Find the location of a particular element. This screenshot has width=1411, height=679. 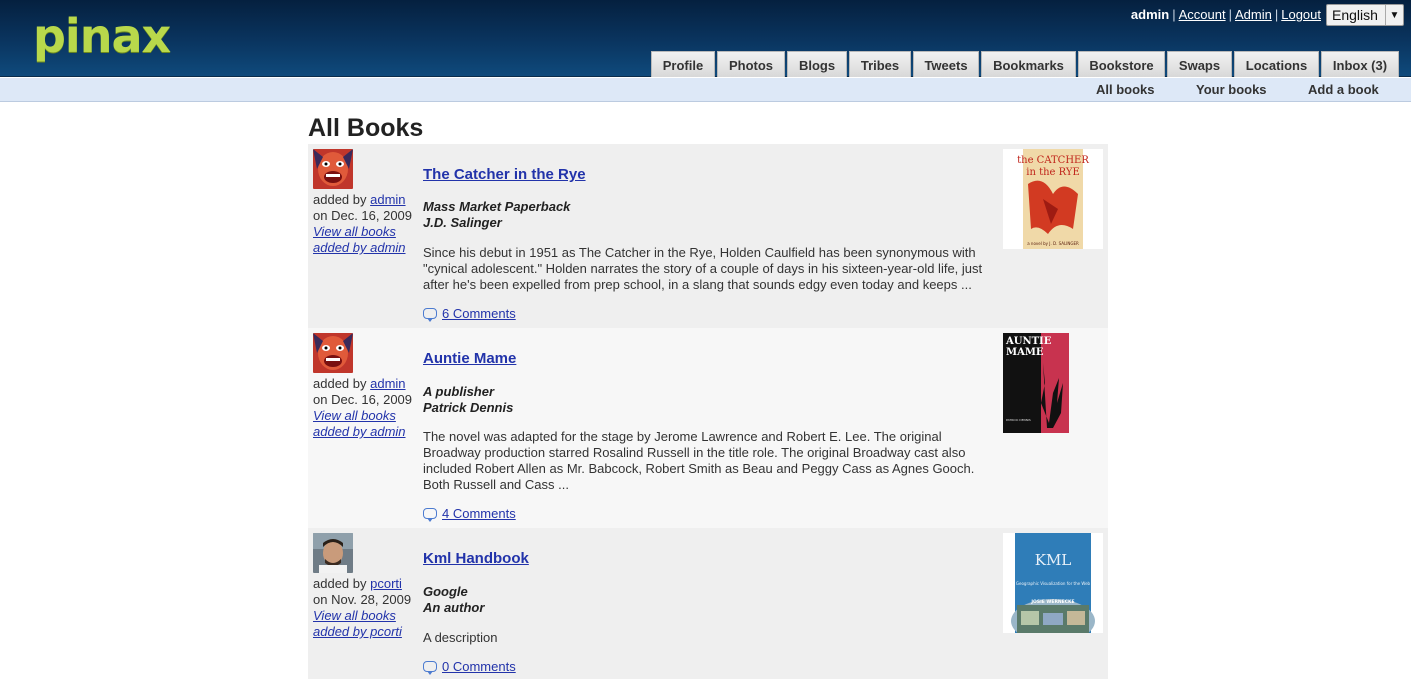

book-author: J.D. Salinger is located at coordinates (462, 222).